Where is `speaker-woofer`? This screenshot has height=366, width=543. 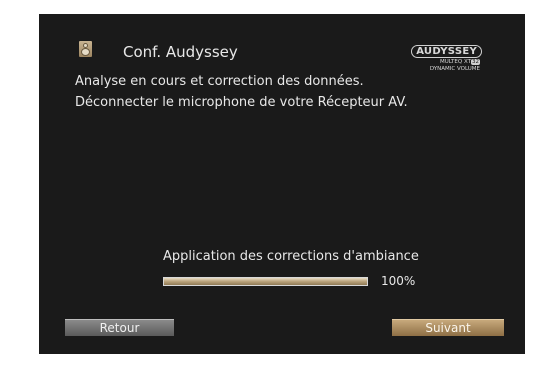
speaker-woofer is located at coordinates (85, 52).